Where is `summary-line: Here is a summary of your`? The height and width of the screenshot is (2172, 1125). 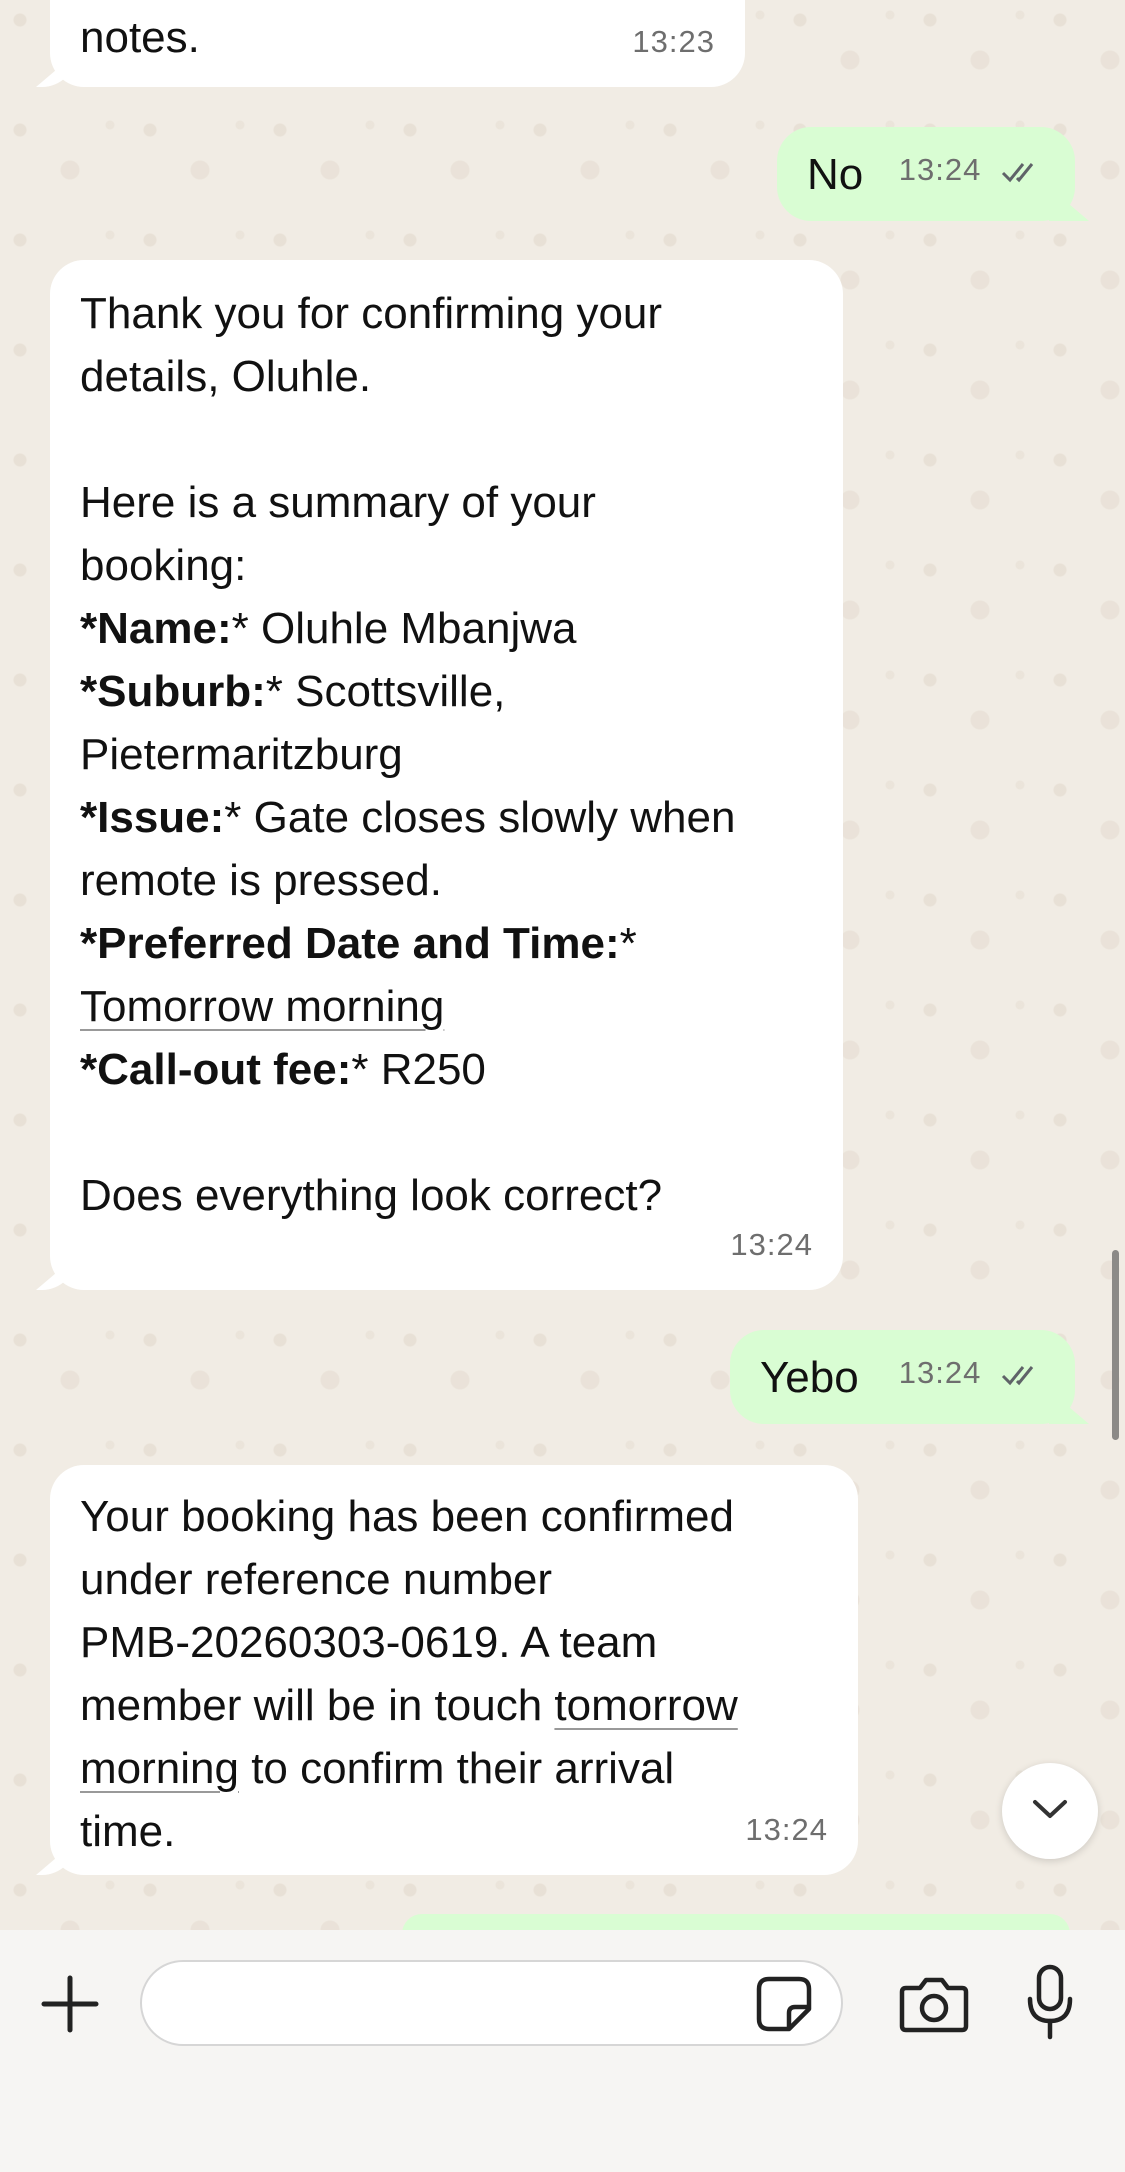 summary-line: Here is a summary of your is located at coordinates (338, 502).